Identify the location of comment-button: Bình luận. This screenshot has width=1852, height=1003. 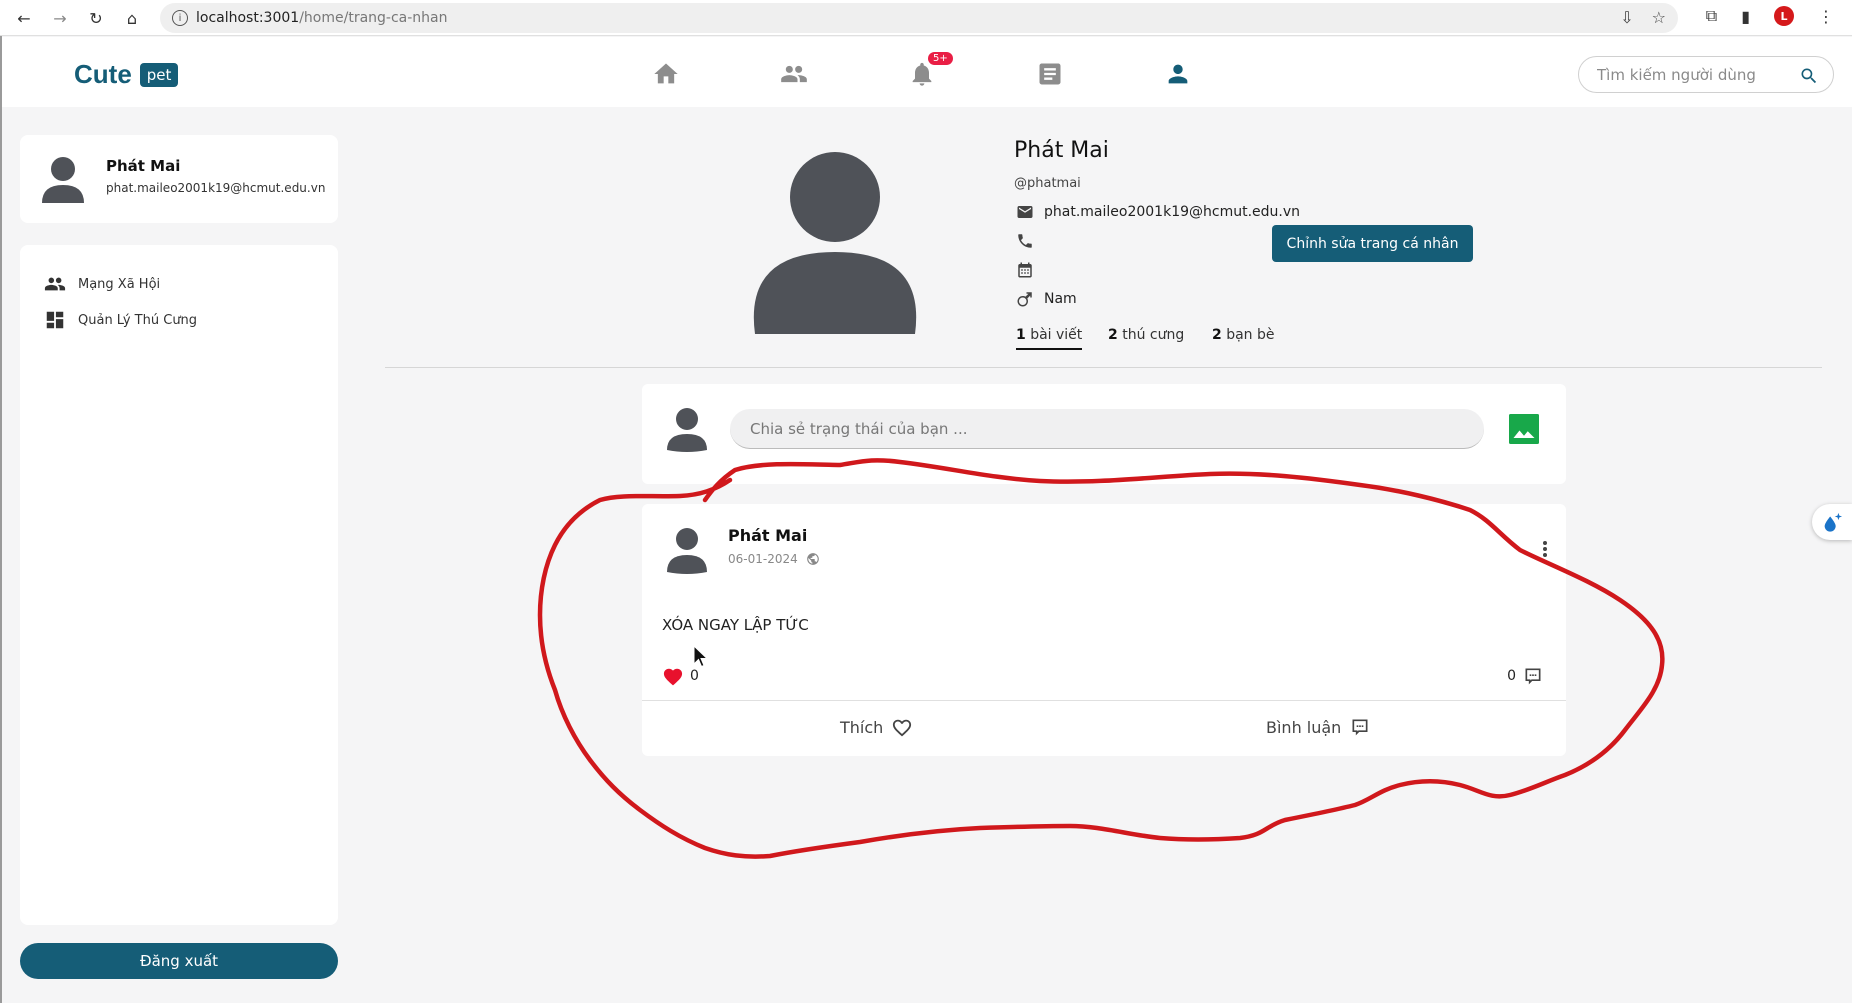
(1318, 727).